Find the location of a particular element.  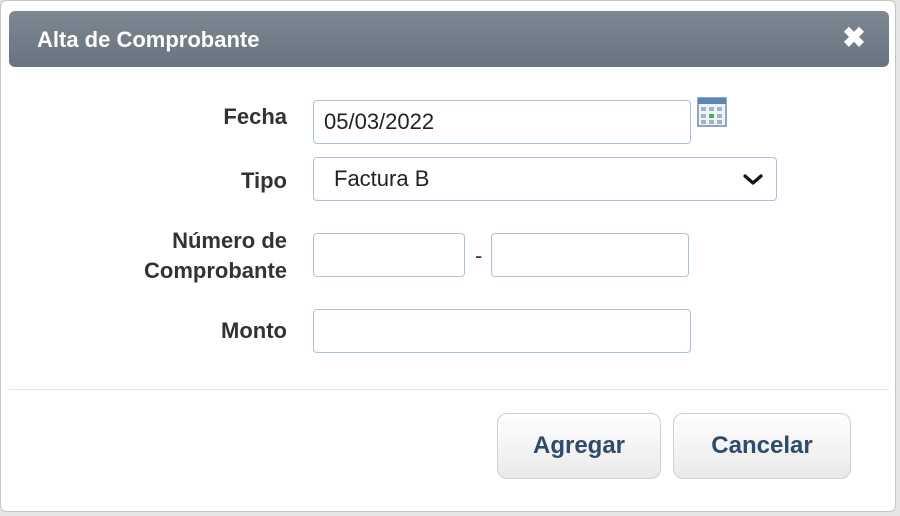

numero-label-line1: Número de is located at coordinates (229, 240).